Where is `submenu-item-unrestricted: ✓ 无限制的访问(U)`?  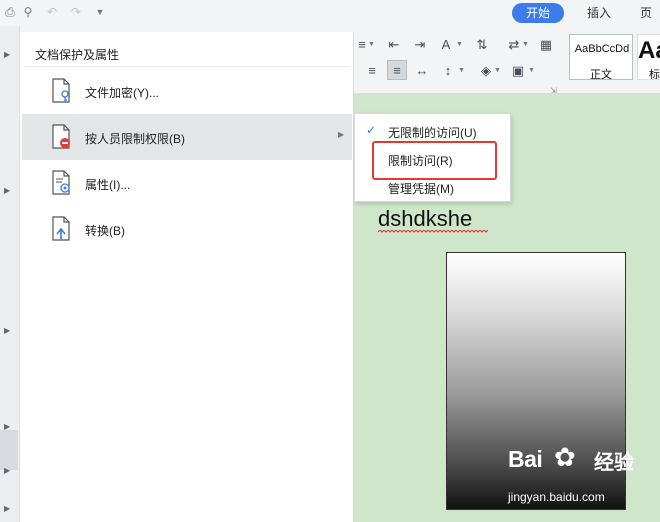 submenu-item-unrestricted: ✓ 无限制的访问(U) is located at coordinates (432, 130).